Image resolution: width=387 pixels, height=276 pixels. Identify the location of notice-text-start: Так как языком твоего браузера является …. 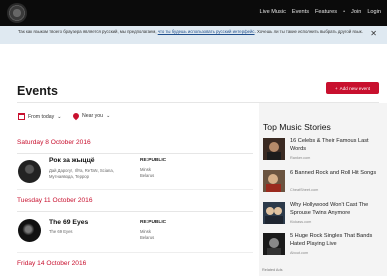
(88, 31).